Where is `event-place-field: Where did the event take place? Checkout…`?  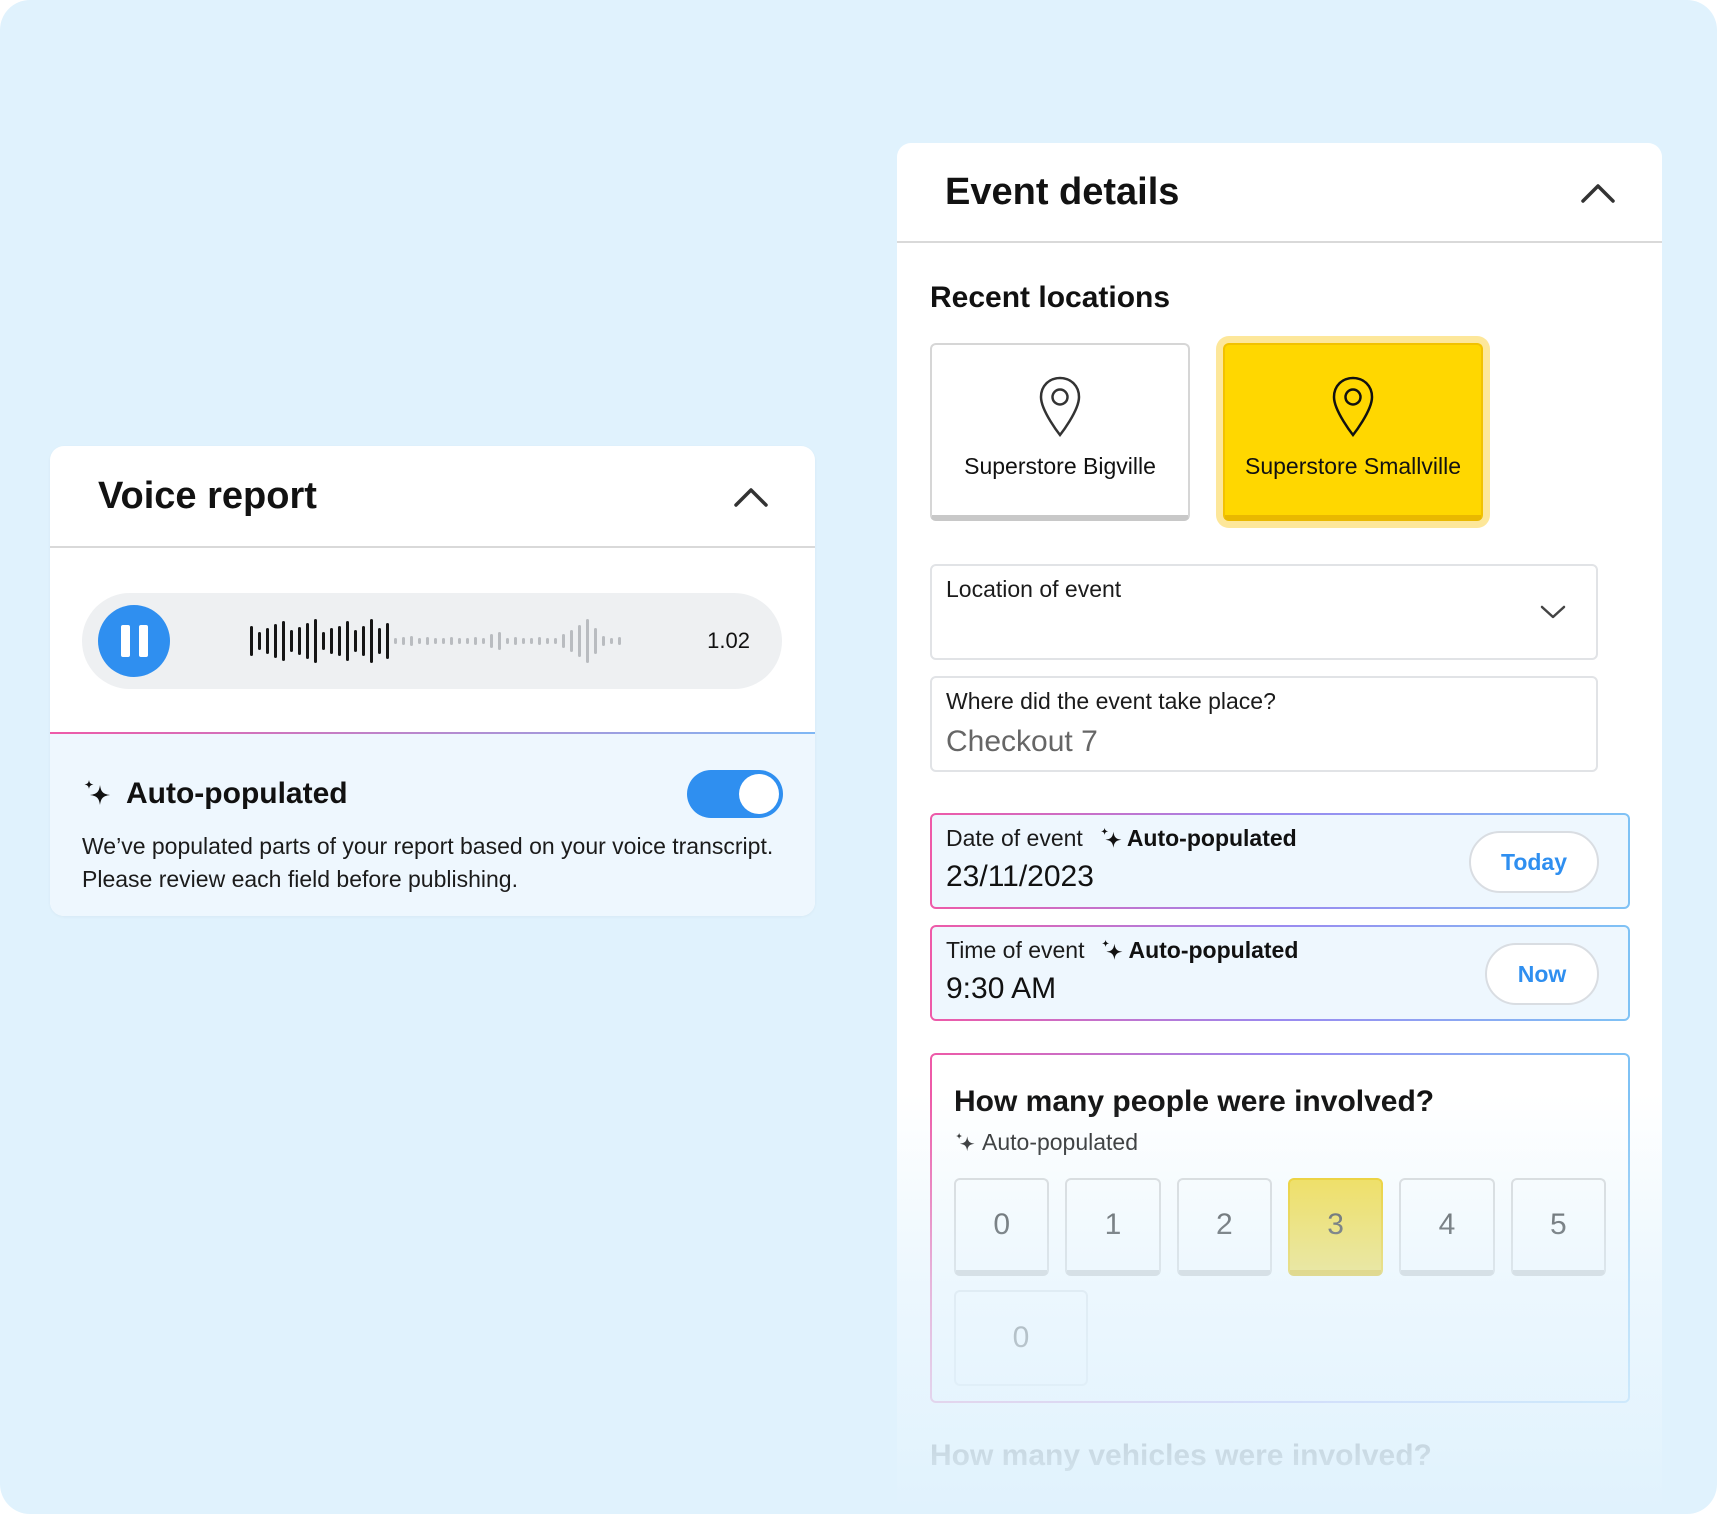
event-place-field: Where did the event take place? Checkout… is located at coordinates (1264, 724).